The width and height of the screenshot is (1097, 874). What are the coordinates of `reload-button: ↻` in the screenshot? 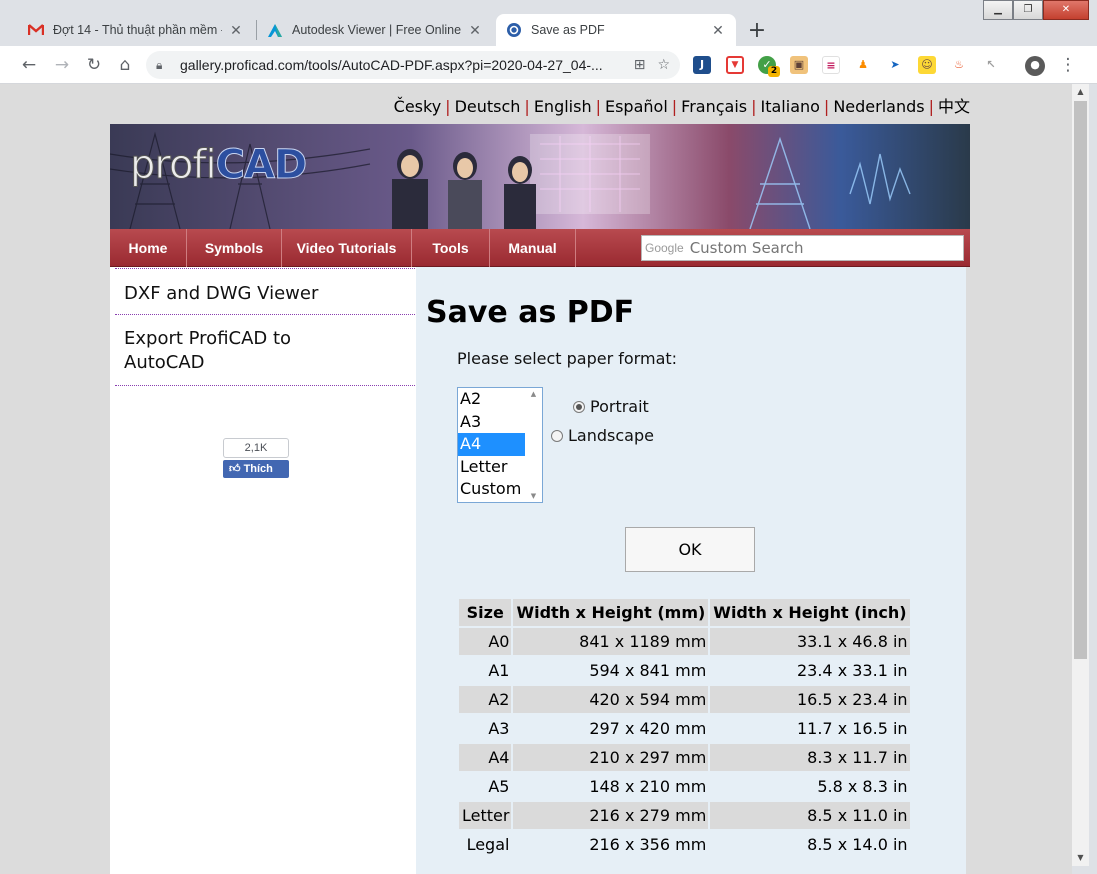 It's located at (94, 65).